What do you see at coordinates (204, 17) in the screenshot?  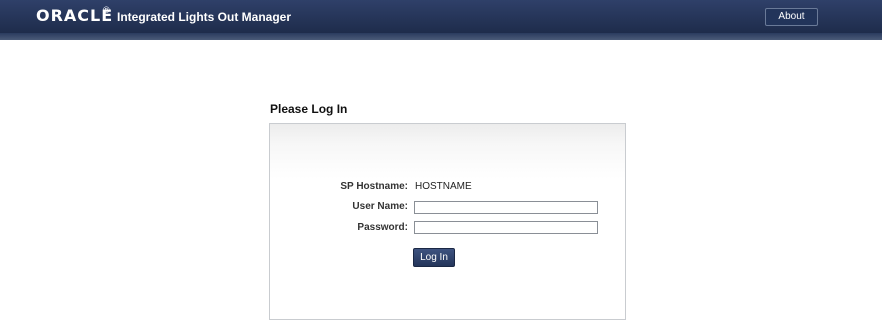 I see `app-title: Integrated Lights Out Manager` at bounding box center [204, 17].